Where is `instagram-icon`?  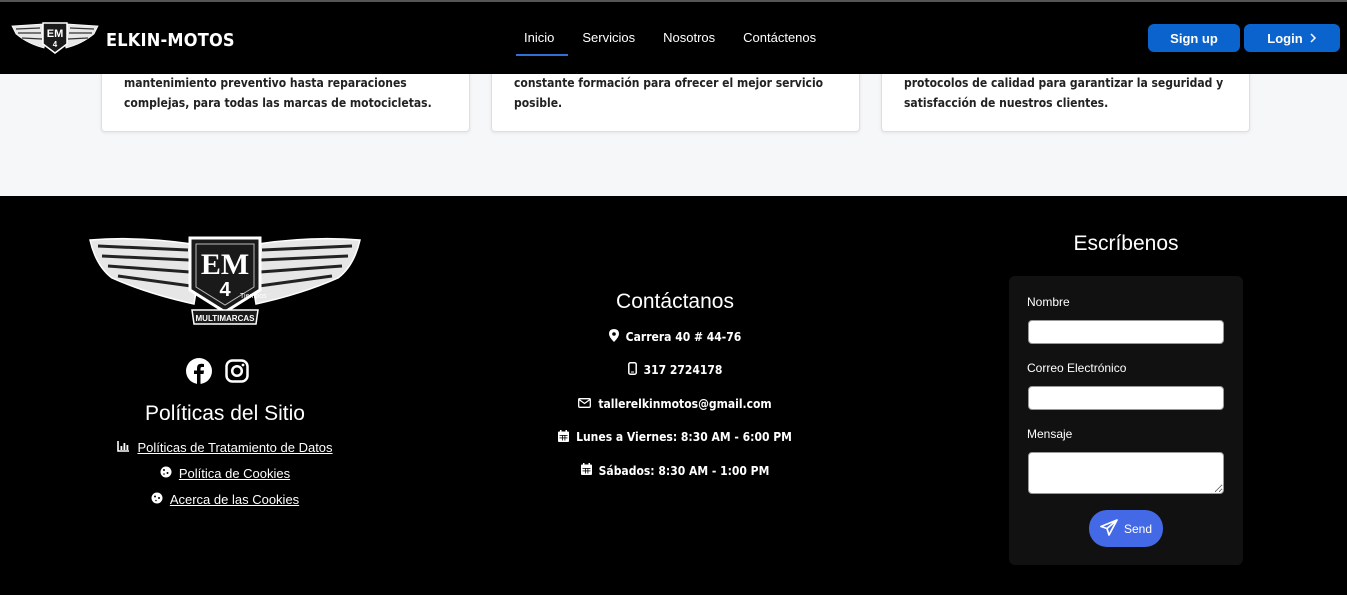 instagram-icon is located at coordinates (237, 371).